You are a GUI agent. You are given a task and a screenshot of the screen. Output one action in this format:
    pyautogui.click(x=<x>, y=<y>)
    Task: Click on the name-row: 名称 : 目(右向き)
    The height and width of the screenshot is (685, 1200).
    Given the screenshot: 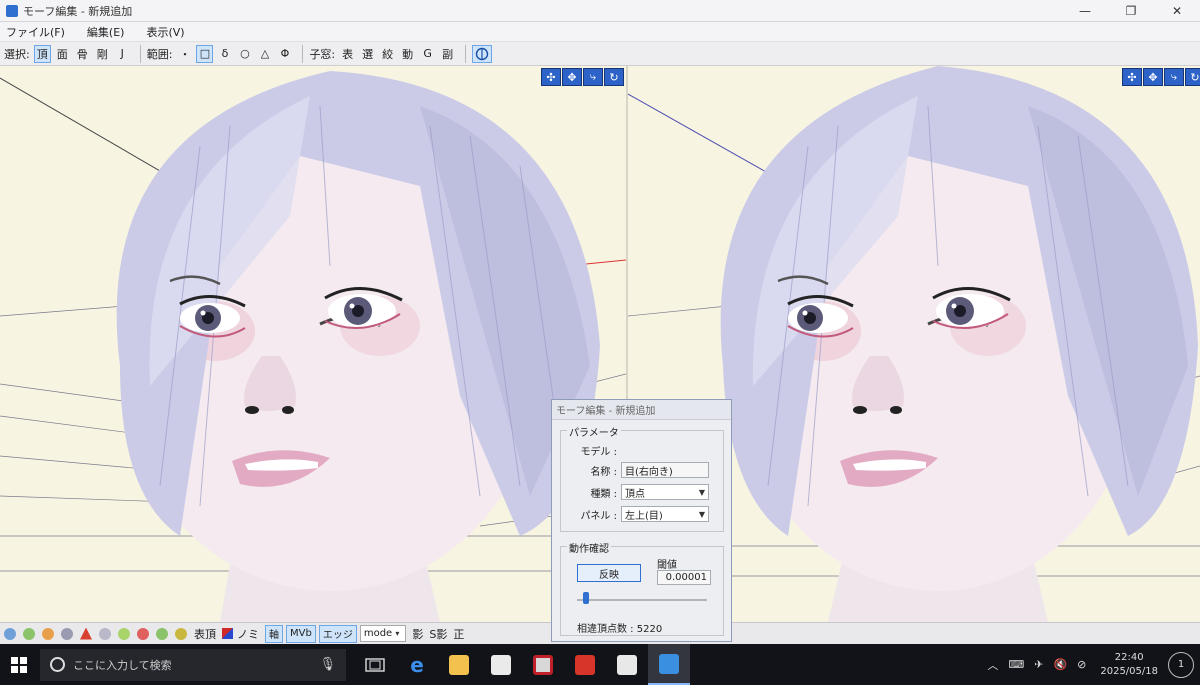 What is the action you would take?
    pyautogui.click(x=643, y=470)
    